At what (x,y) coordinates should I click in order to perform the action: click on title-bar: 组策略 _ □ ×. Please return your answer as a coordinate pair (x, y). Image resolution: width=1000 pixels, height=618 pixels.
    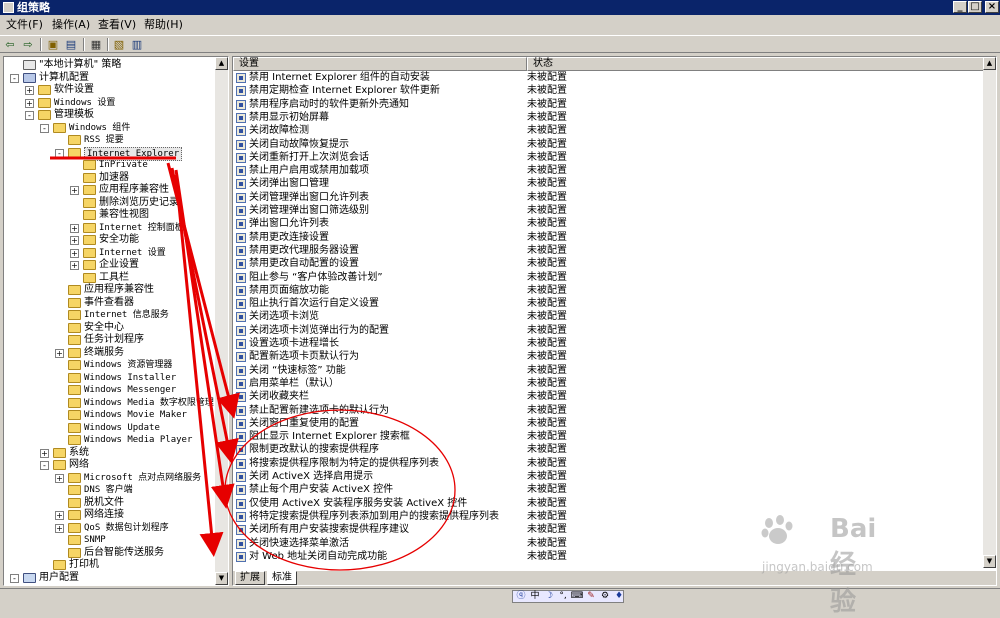
    Looking at the image, I should click on (500, 7).